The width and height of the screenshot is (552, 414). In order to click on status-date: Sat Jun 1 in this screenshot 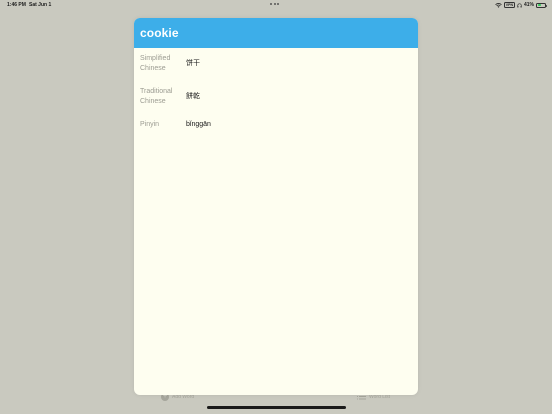, I will do `click(40, 5)`.